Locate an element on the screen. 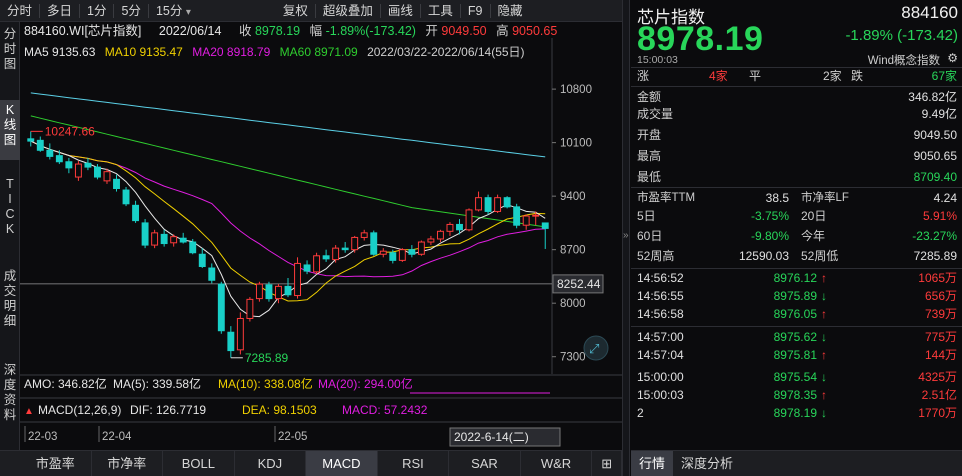 Image resolution: width=962 pixels, height=476 pixels. tools-button: 工具 is located at coordinates (440, 11).